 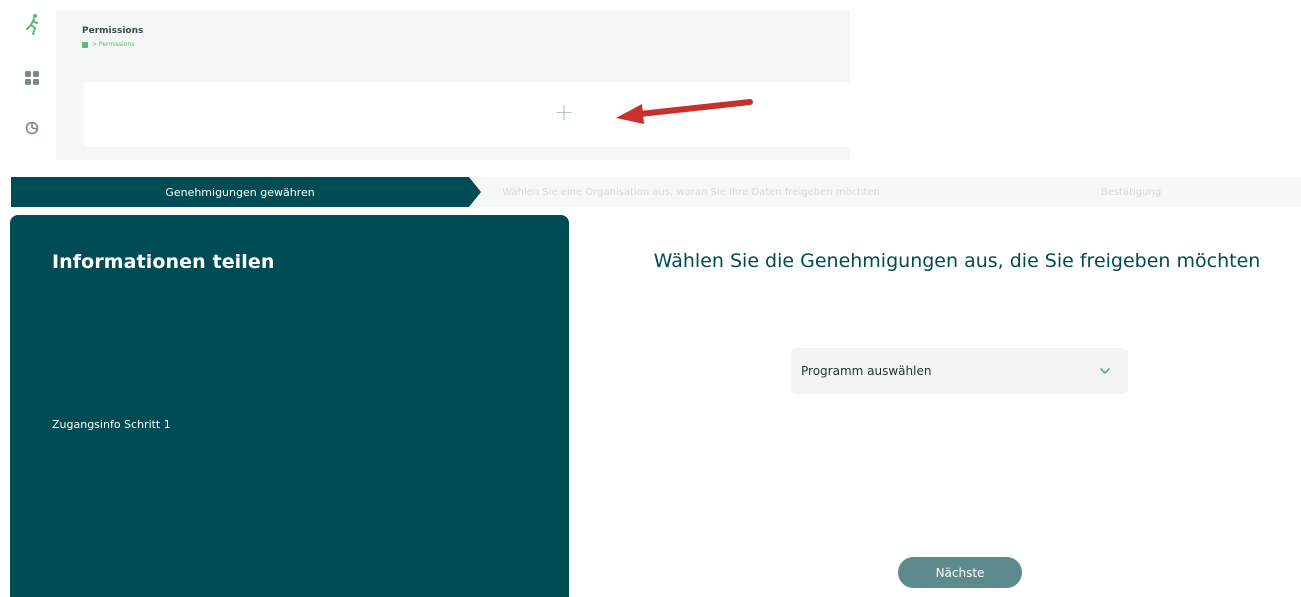 What do you see at coordinates (564, 112) in the screenshot?
I see `add-plus-icon: +` at bounding box center [564, 112].